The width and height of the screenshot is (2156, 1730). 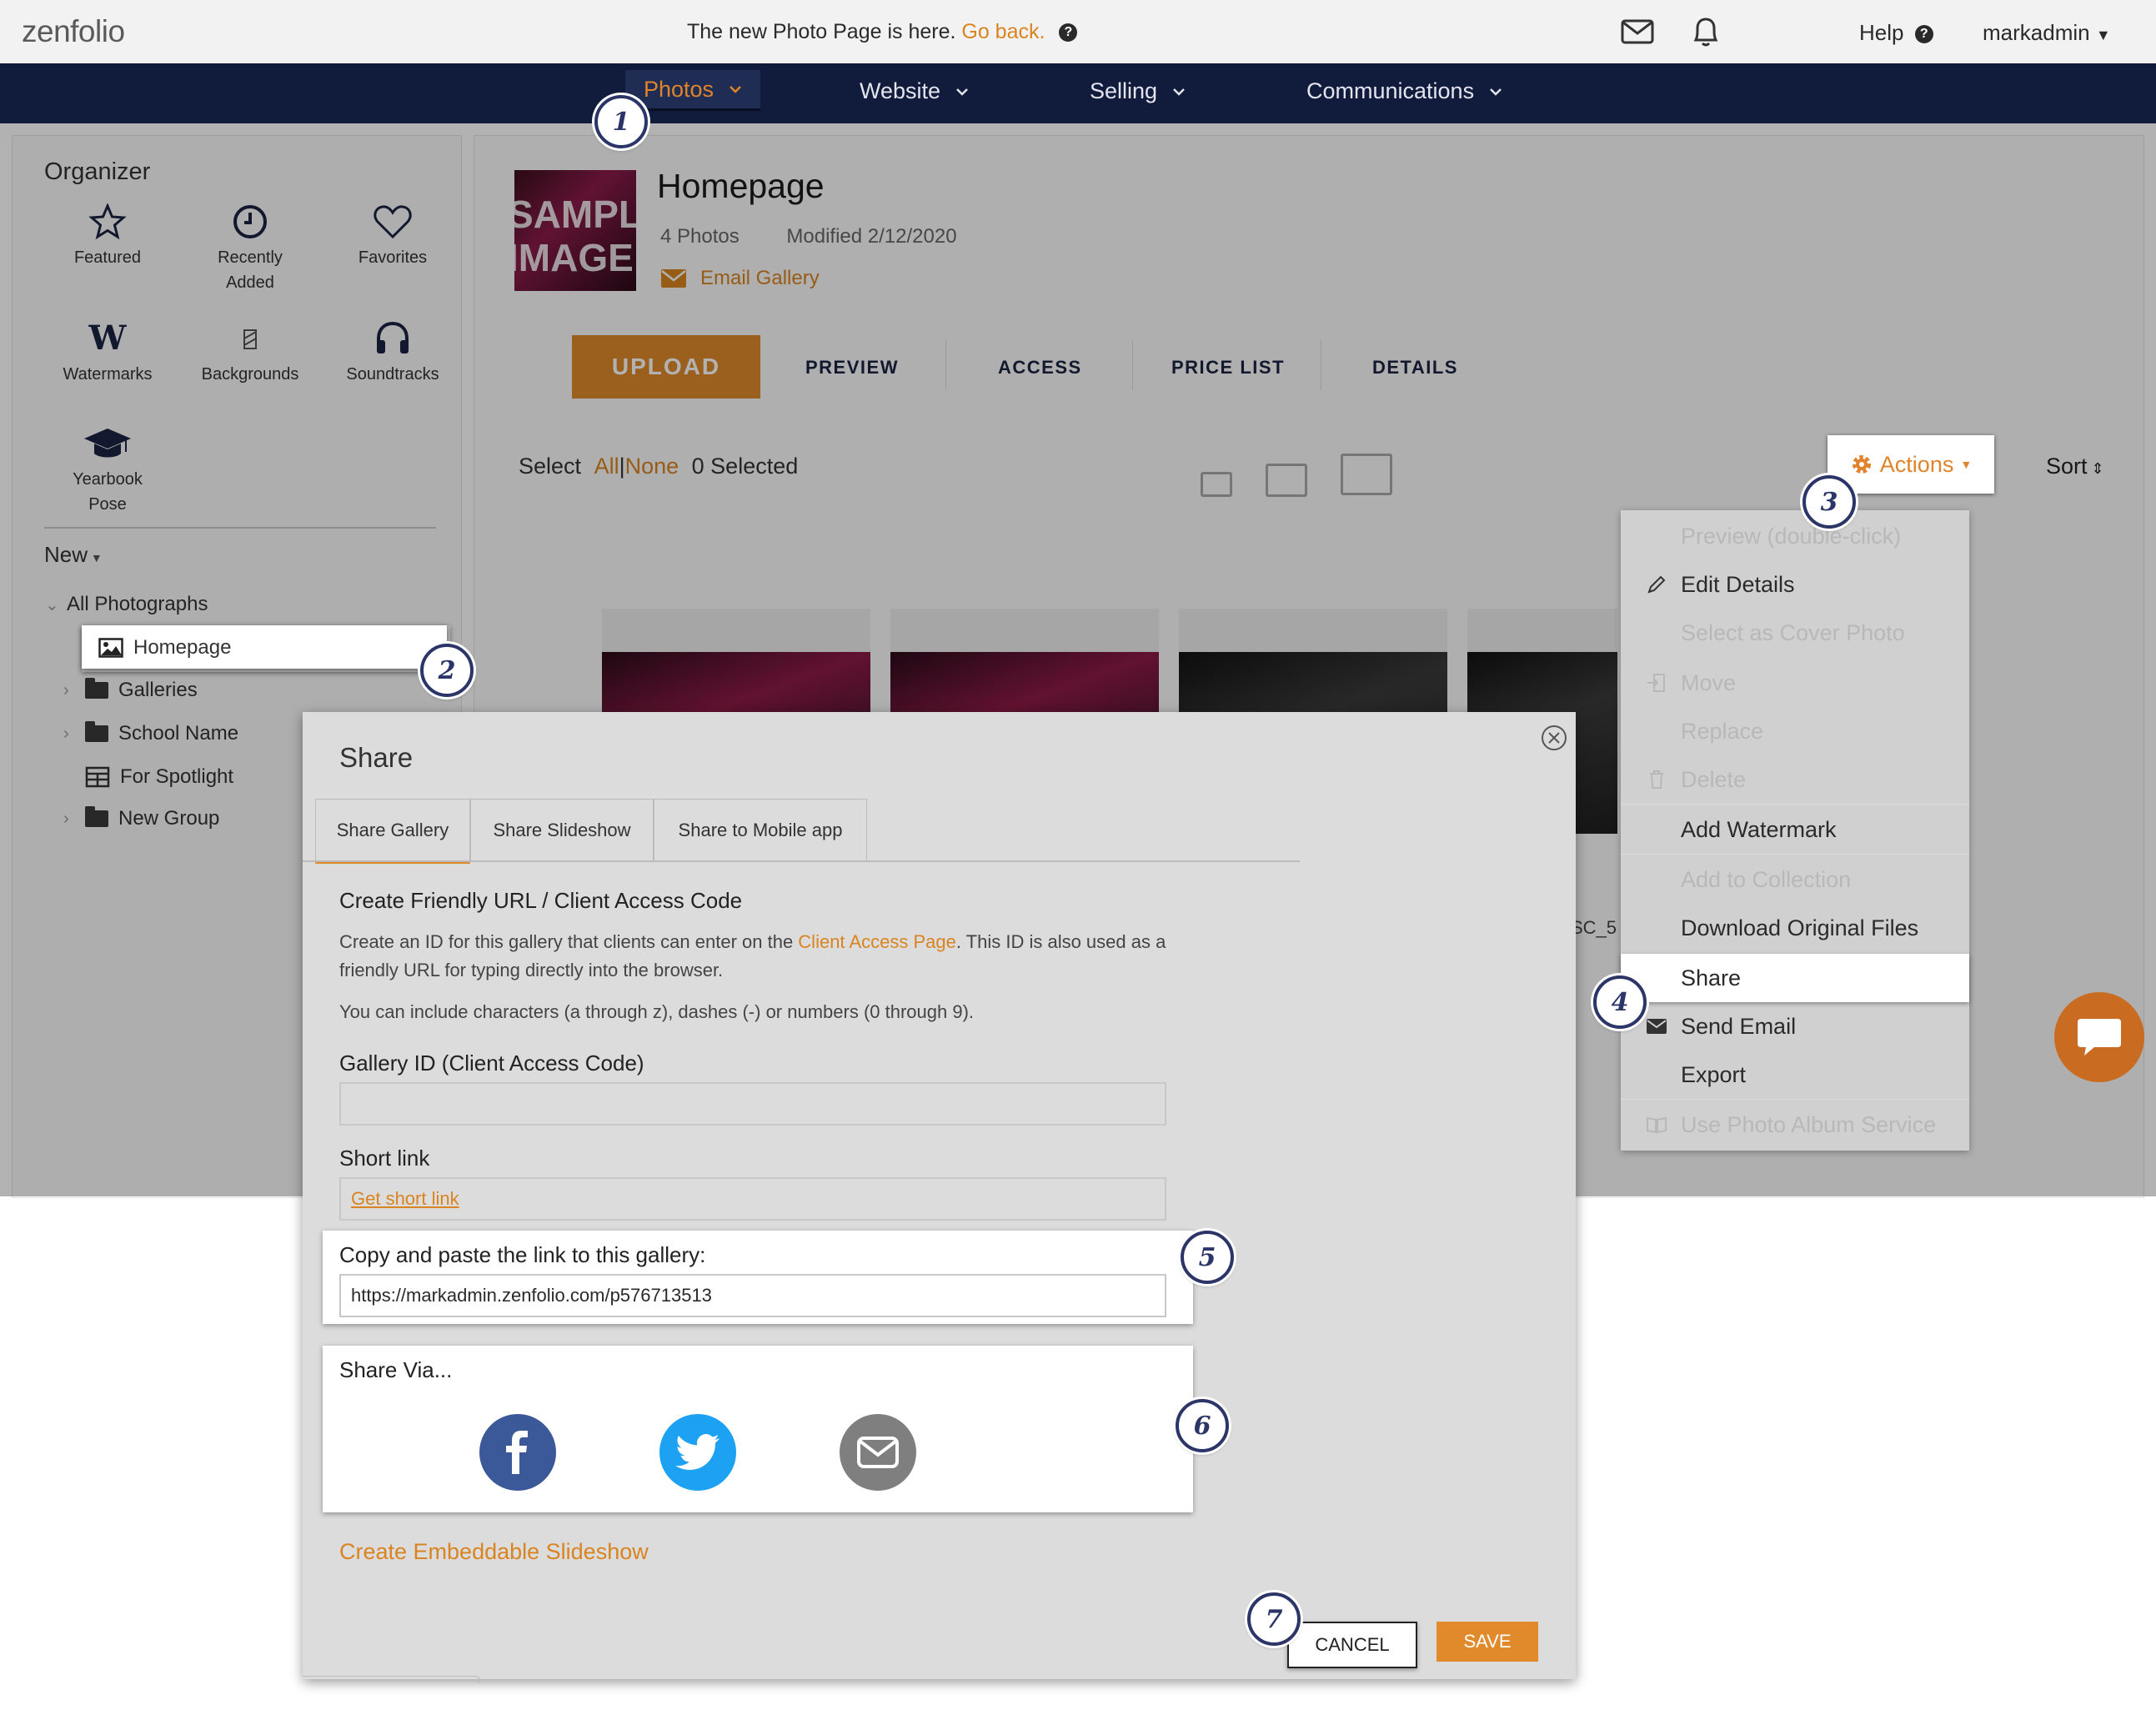 What do you see at coordinates (1274, 1619) in the screenshot?
I see `step-badge-7: 7` at bounding box center [1274, 1619].